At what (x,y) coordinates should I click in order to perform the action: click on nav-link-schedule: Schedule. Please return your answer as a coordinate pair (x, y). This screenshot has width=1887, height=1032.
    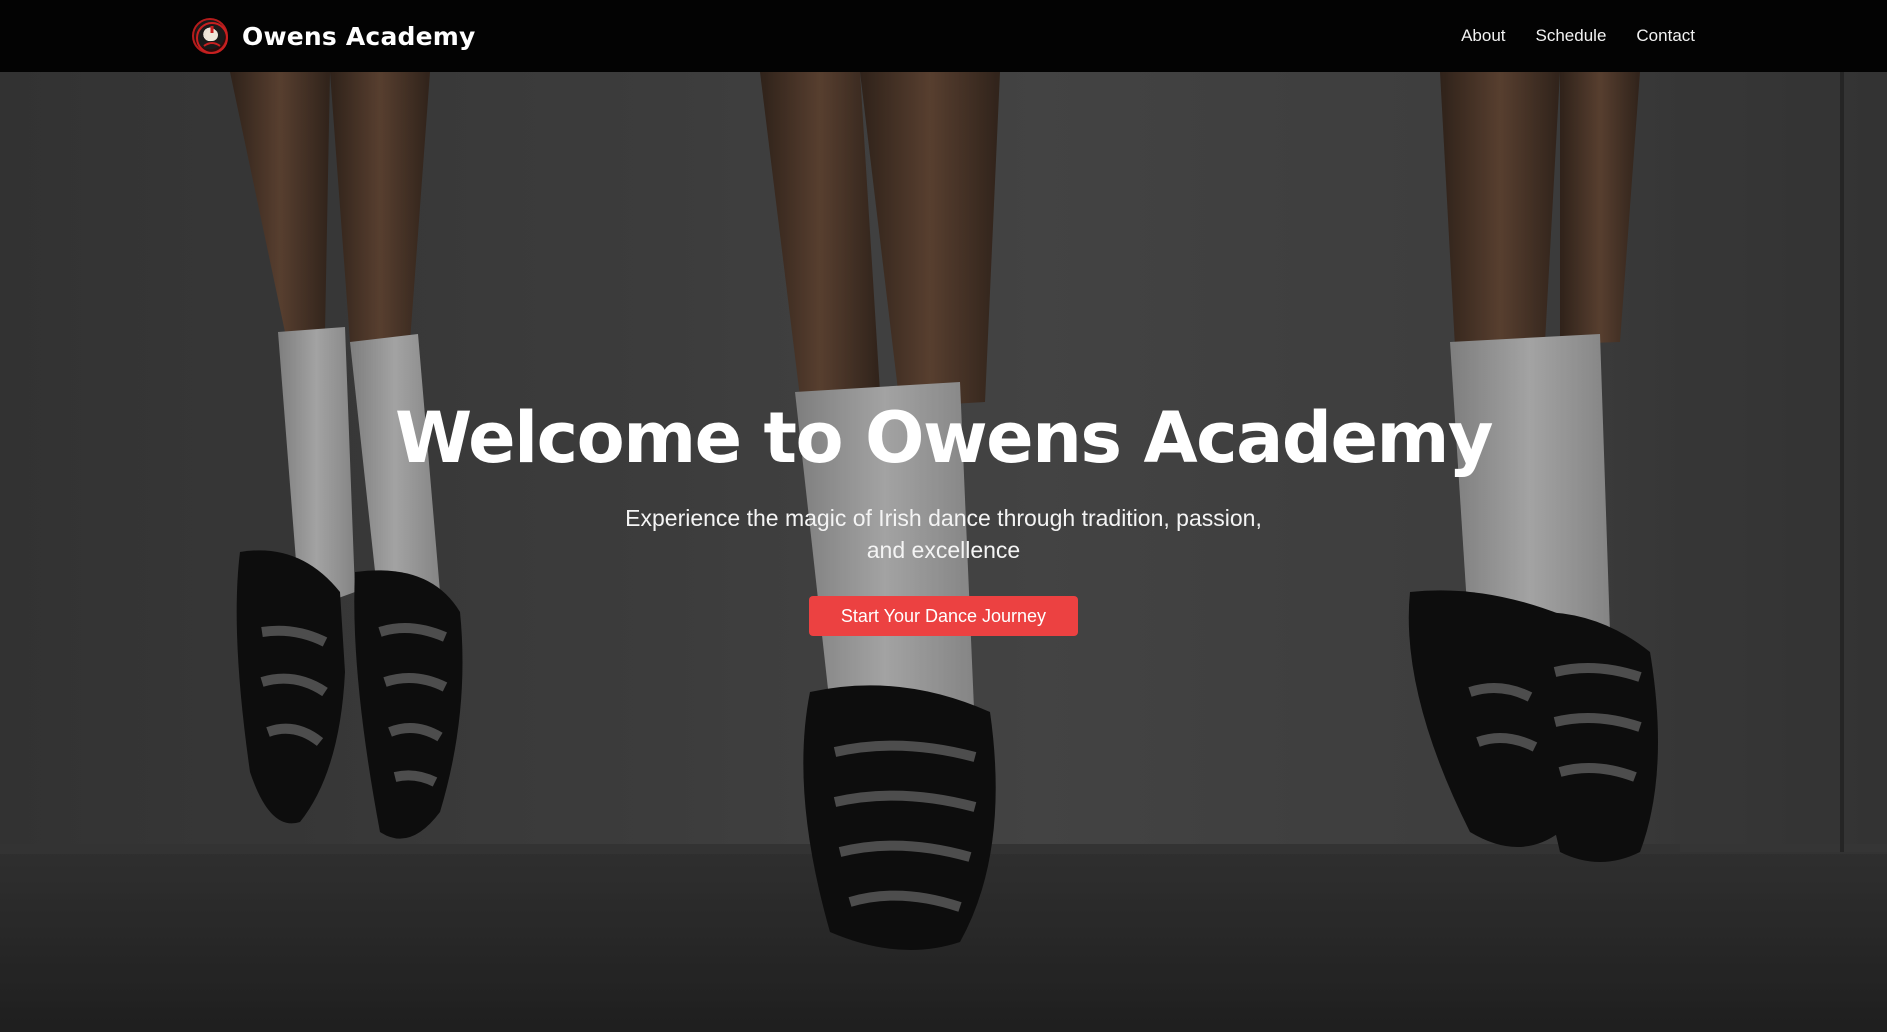
    Looking at the image, I should click on (1571, 36).